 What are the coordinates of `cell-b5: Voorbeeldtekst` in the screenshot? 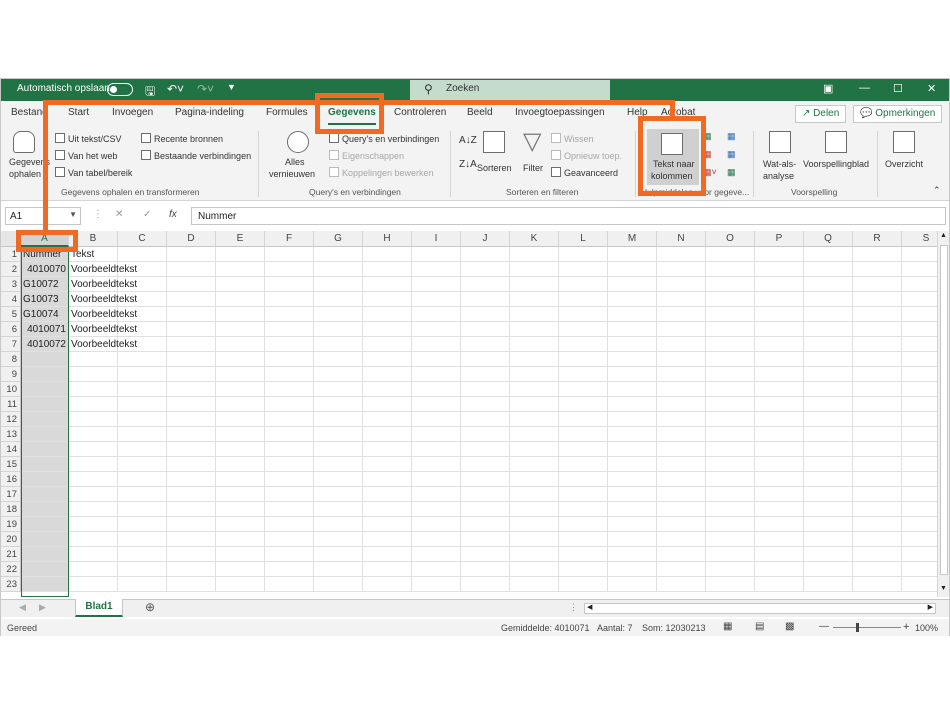 It's located at (103, 314).